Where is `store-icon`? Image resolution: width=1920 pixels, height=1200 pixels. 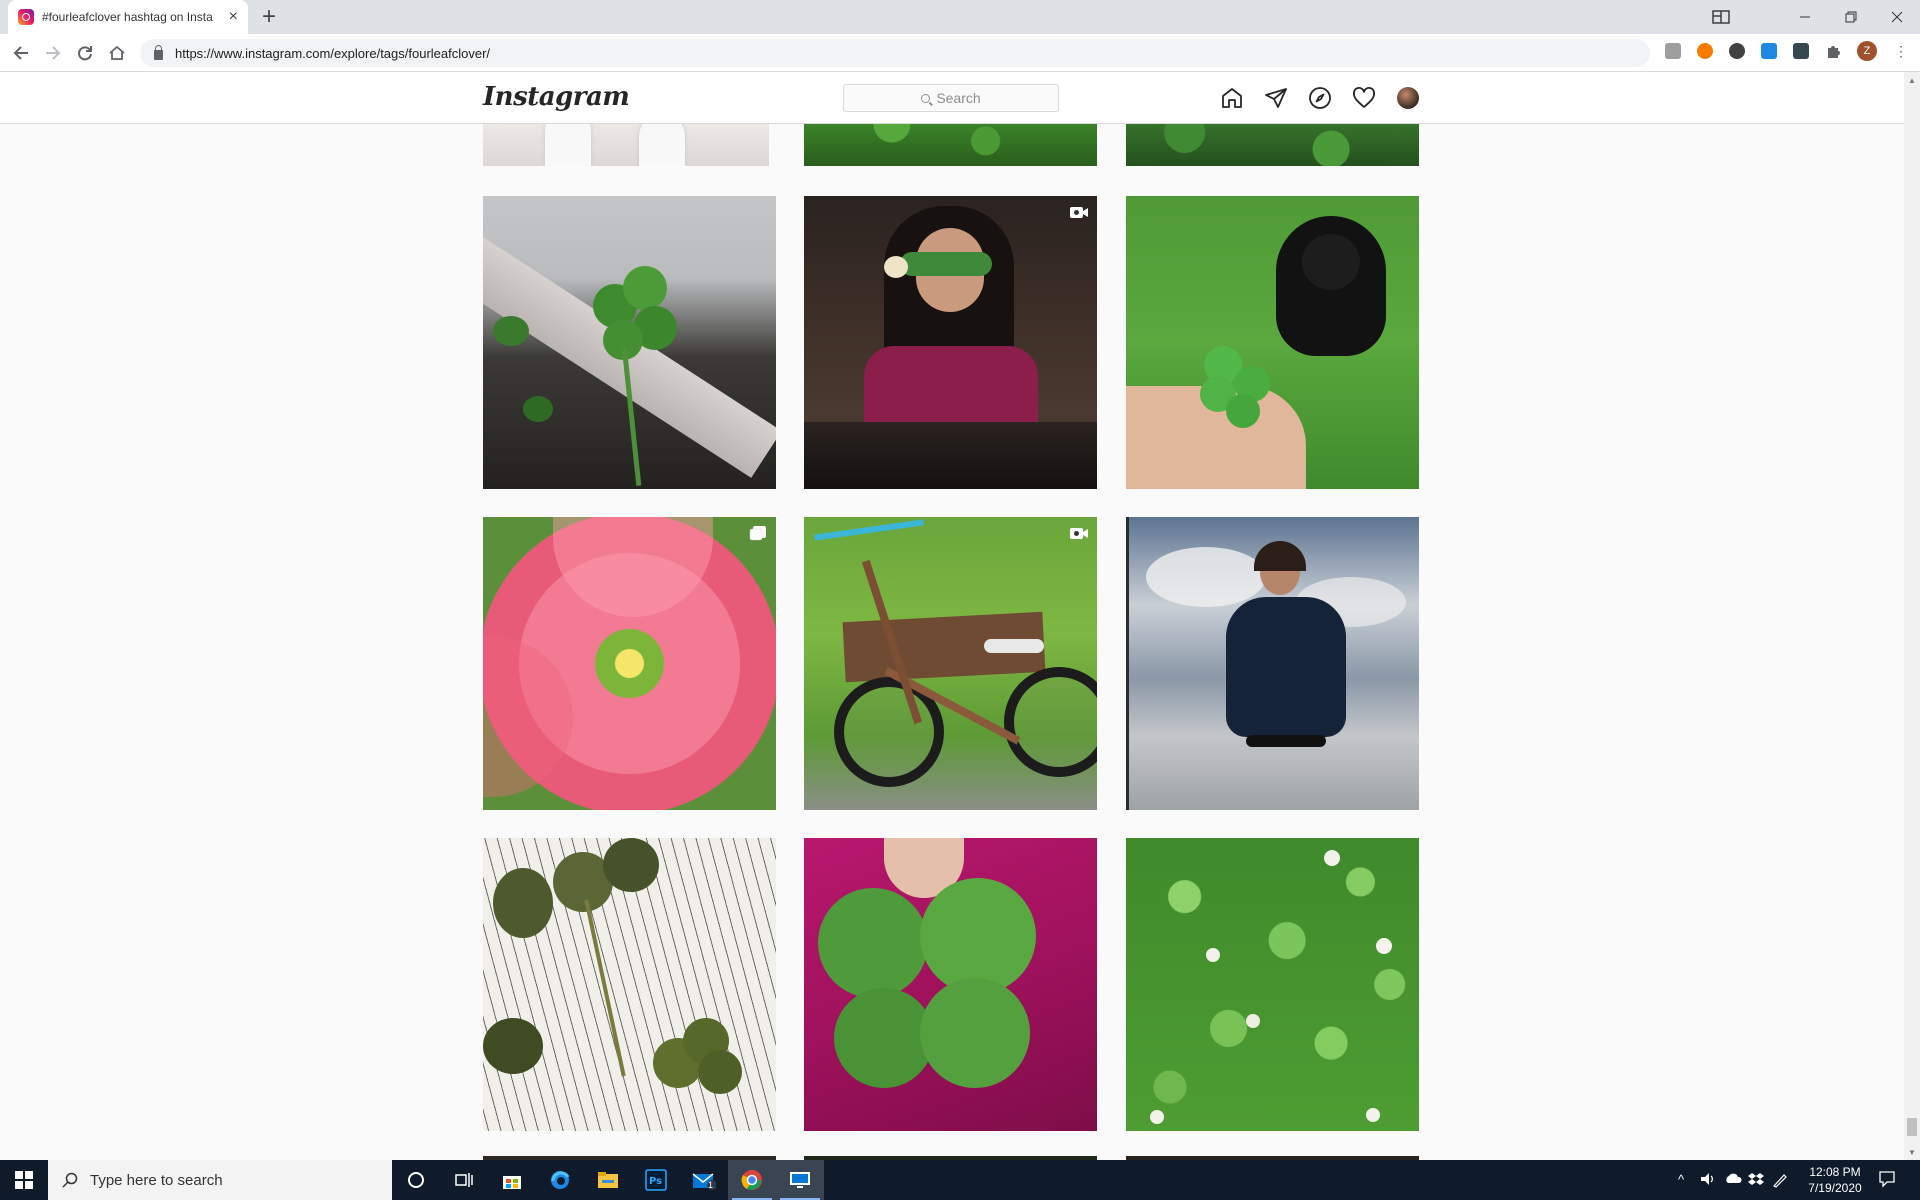
store-icon is located at coordinates (512, 1180).